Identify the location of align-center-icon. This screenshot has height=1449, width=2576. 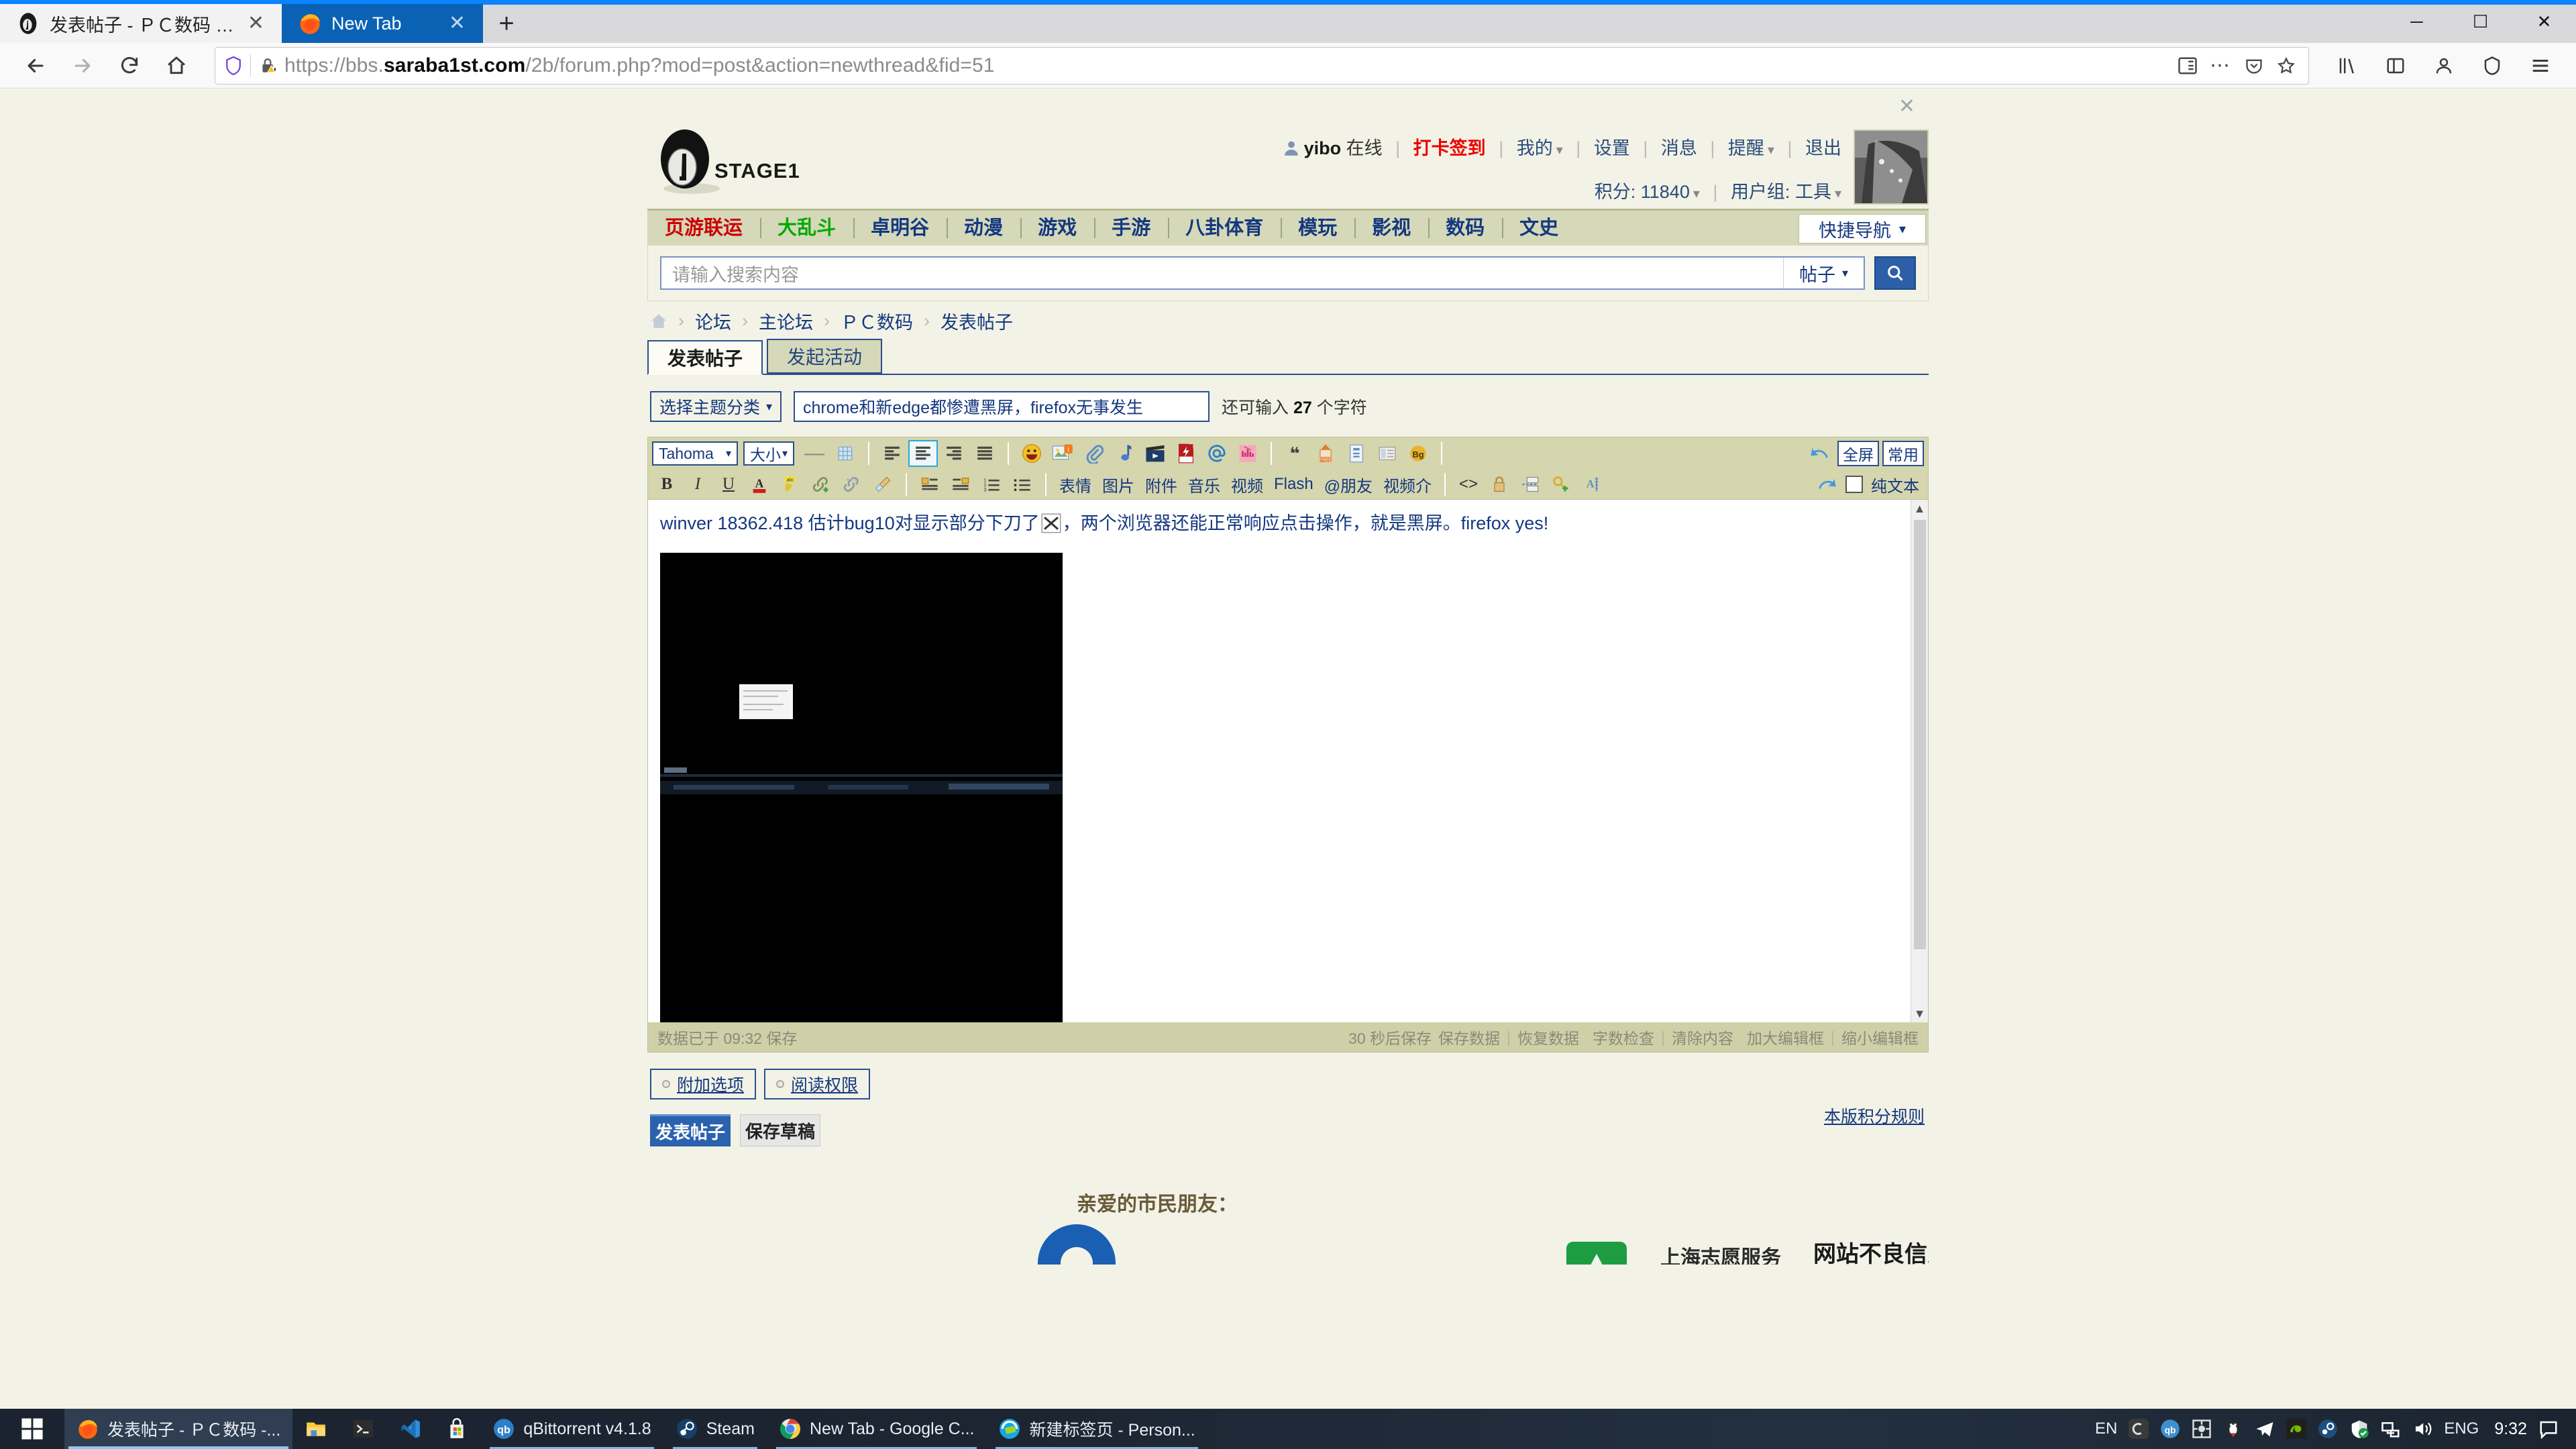
(923, 453).